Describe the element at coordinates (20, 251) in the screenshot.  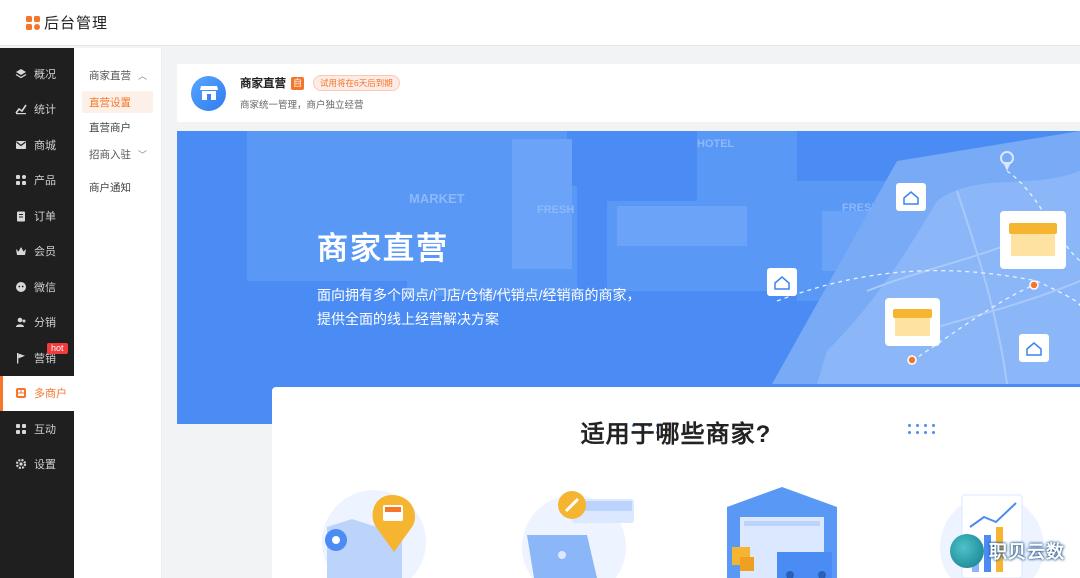
I see `crown-icon` at that location.